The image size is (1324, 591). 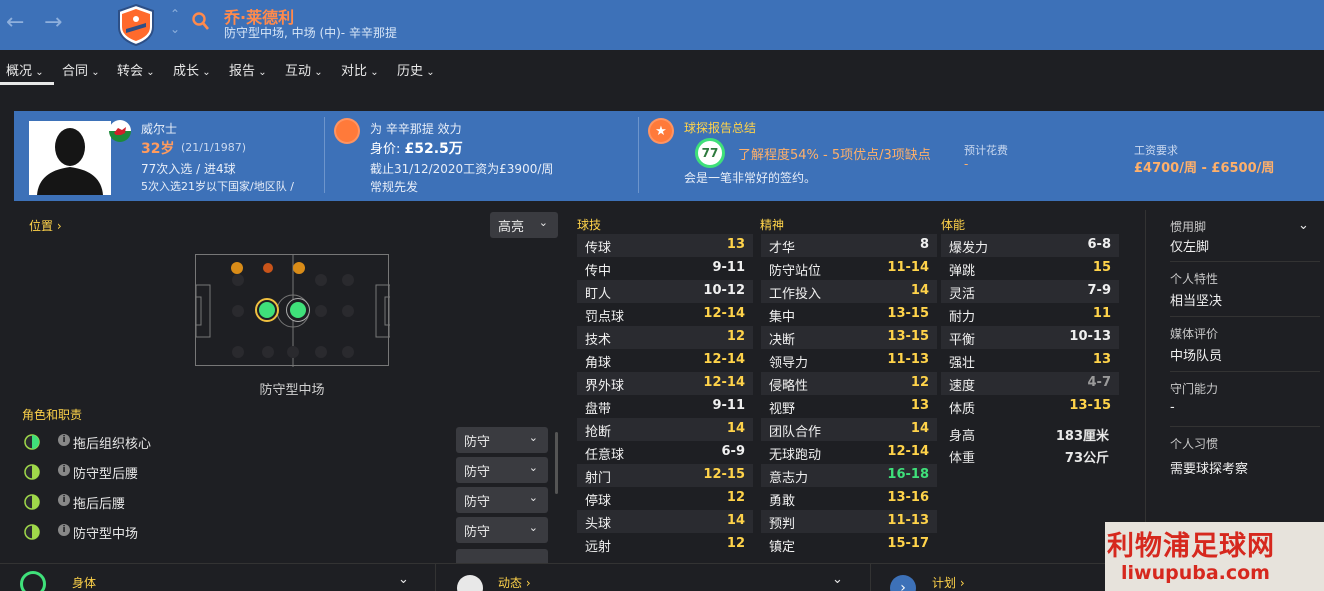 What do you see at coordinates (416, 128) in the screenshot?
I see `club-label: 为 辛辛那提 效力` at bounding box center [416, 128].